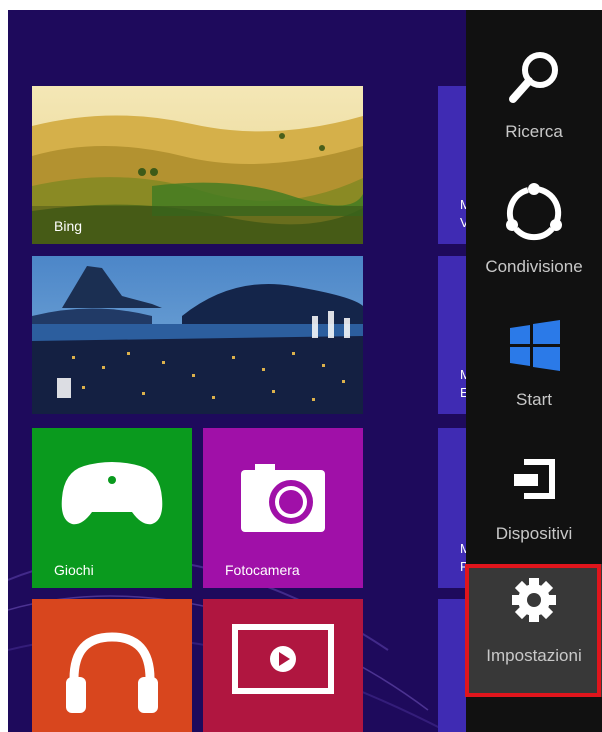 This screenshot has height=732, width=602. I want to click on peek-tile-3: M P, so click(453, 508).